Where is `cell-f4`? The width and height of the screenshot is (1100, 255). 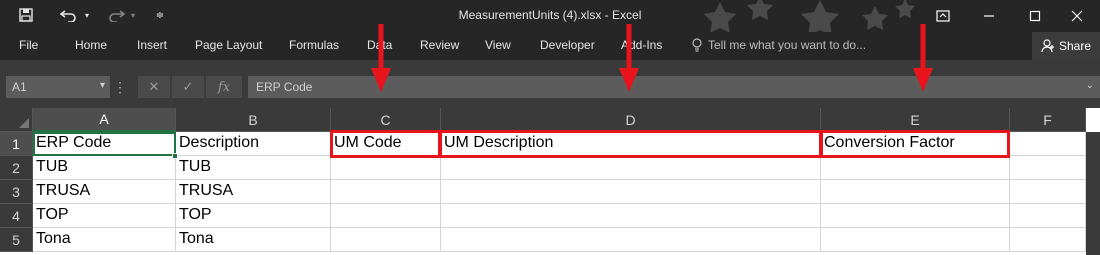
cell-f4 is located at coordinates (1048, 216).